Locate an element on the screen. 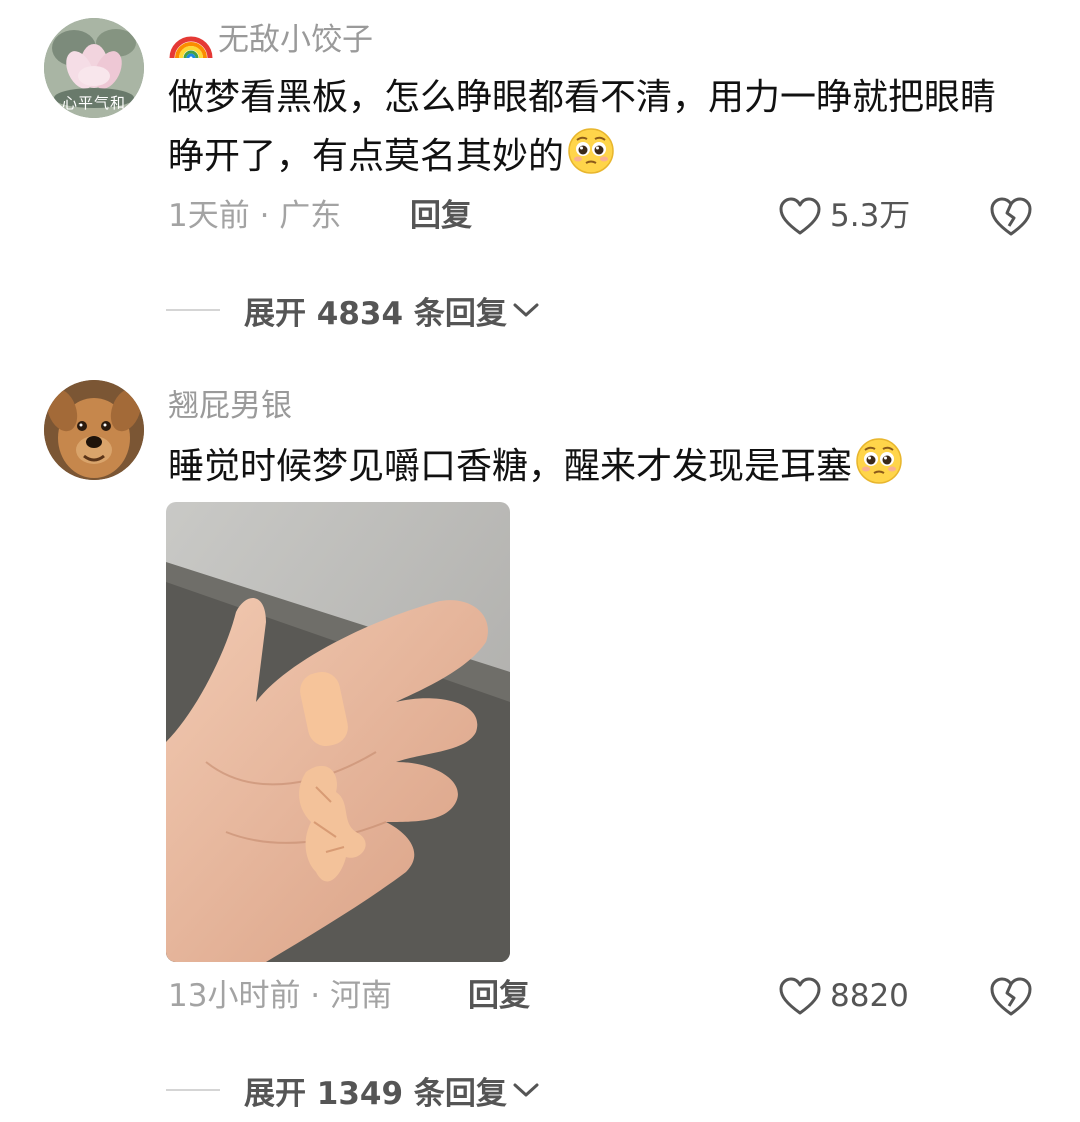 The height and width of the screenshot is (1122, 1080). like-button: 5.3万 is located at coordinates (844, 216).